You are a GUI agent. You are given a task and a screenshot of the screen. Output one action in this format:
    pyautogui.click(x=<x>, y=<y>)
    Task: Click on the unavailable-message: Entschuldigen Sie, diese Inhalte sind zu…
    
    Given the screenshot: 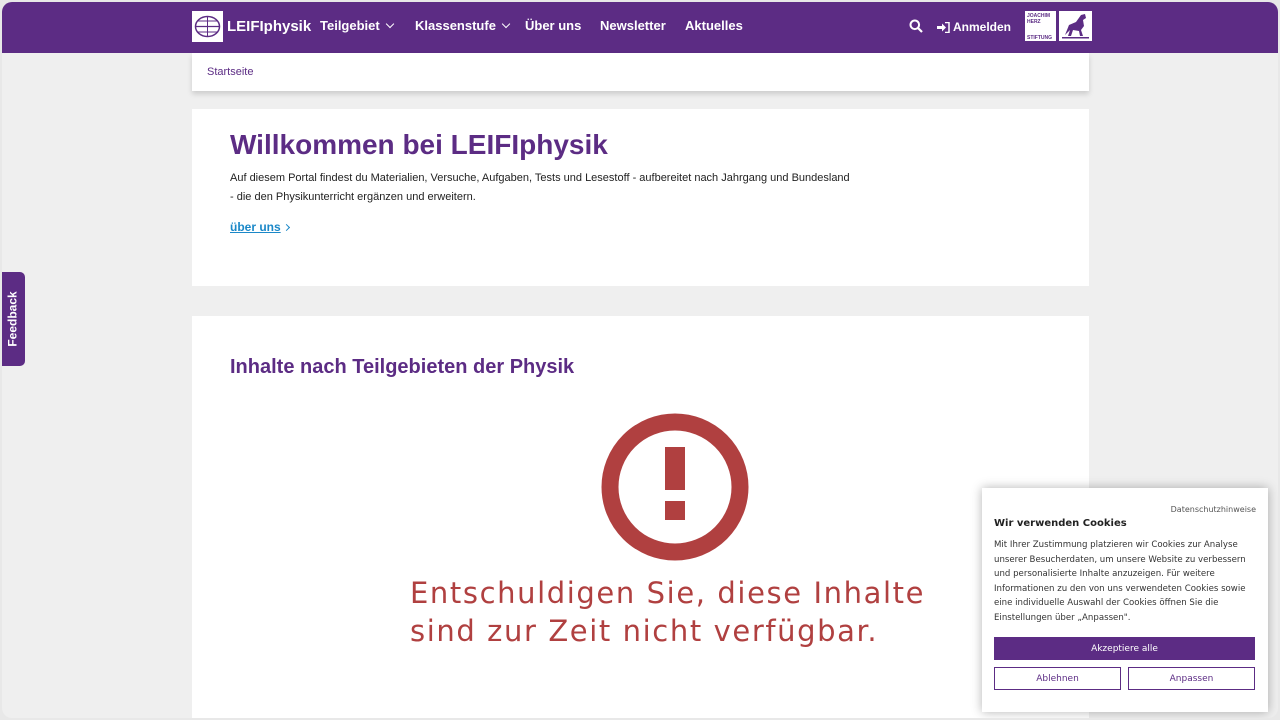 What is the action you would take?
    pyautogui.click(x=667, y=612)
    